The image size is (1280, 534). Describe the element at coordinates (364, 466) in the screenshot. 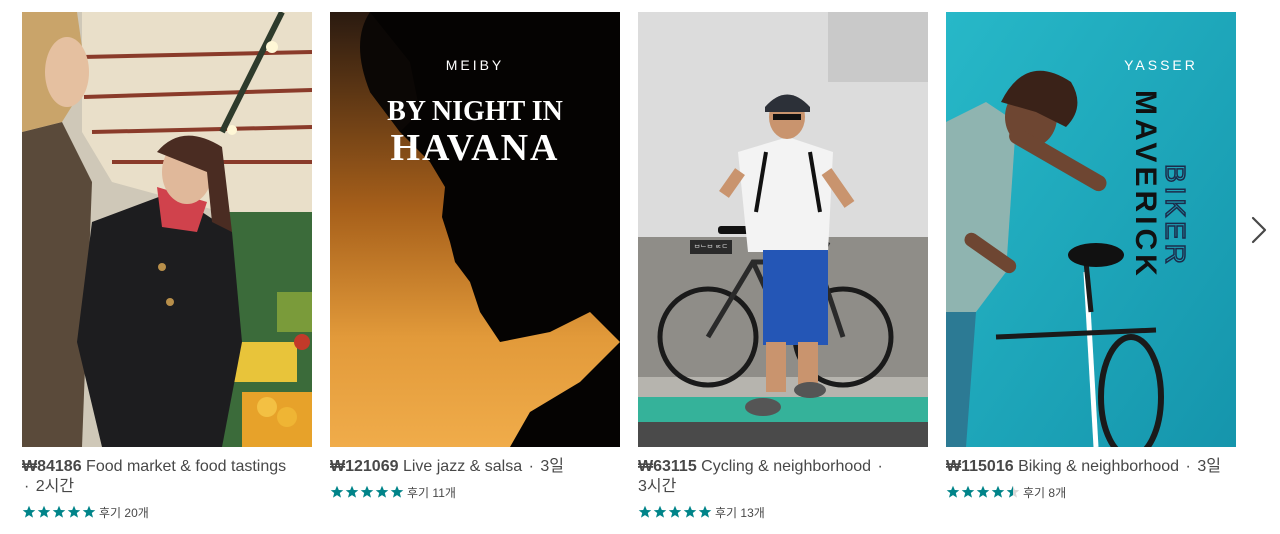

I see `card-price: ₩121069` at that location.